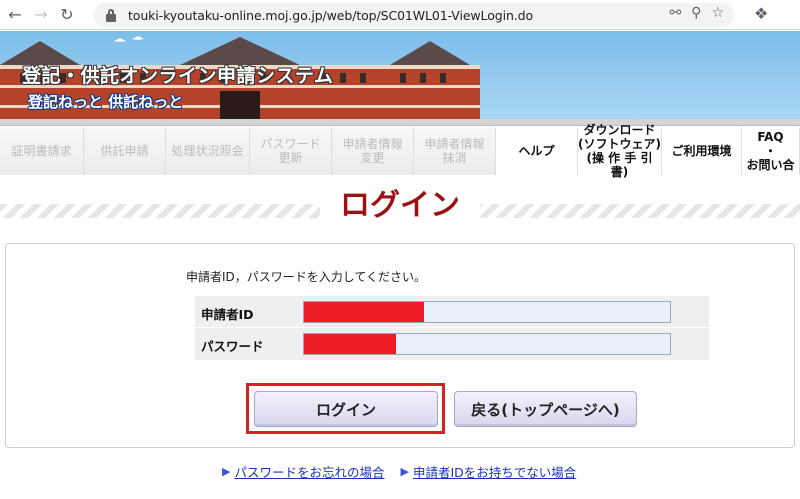 The image size is (800, 499). Describe the element at coordinates (232, 346) in the screenshot. I see `password-label: パスワード` at that location.